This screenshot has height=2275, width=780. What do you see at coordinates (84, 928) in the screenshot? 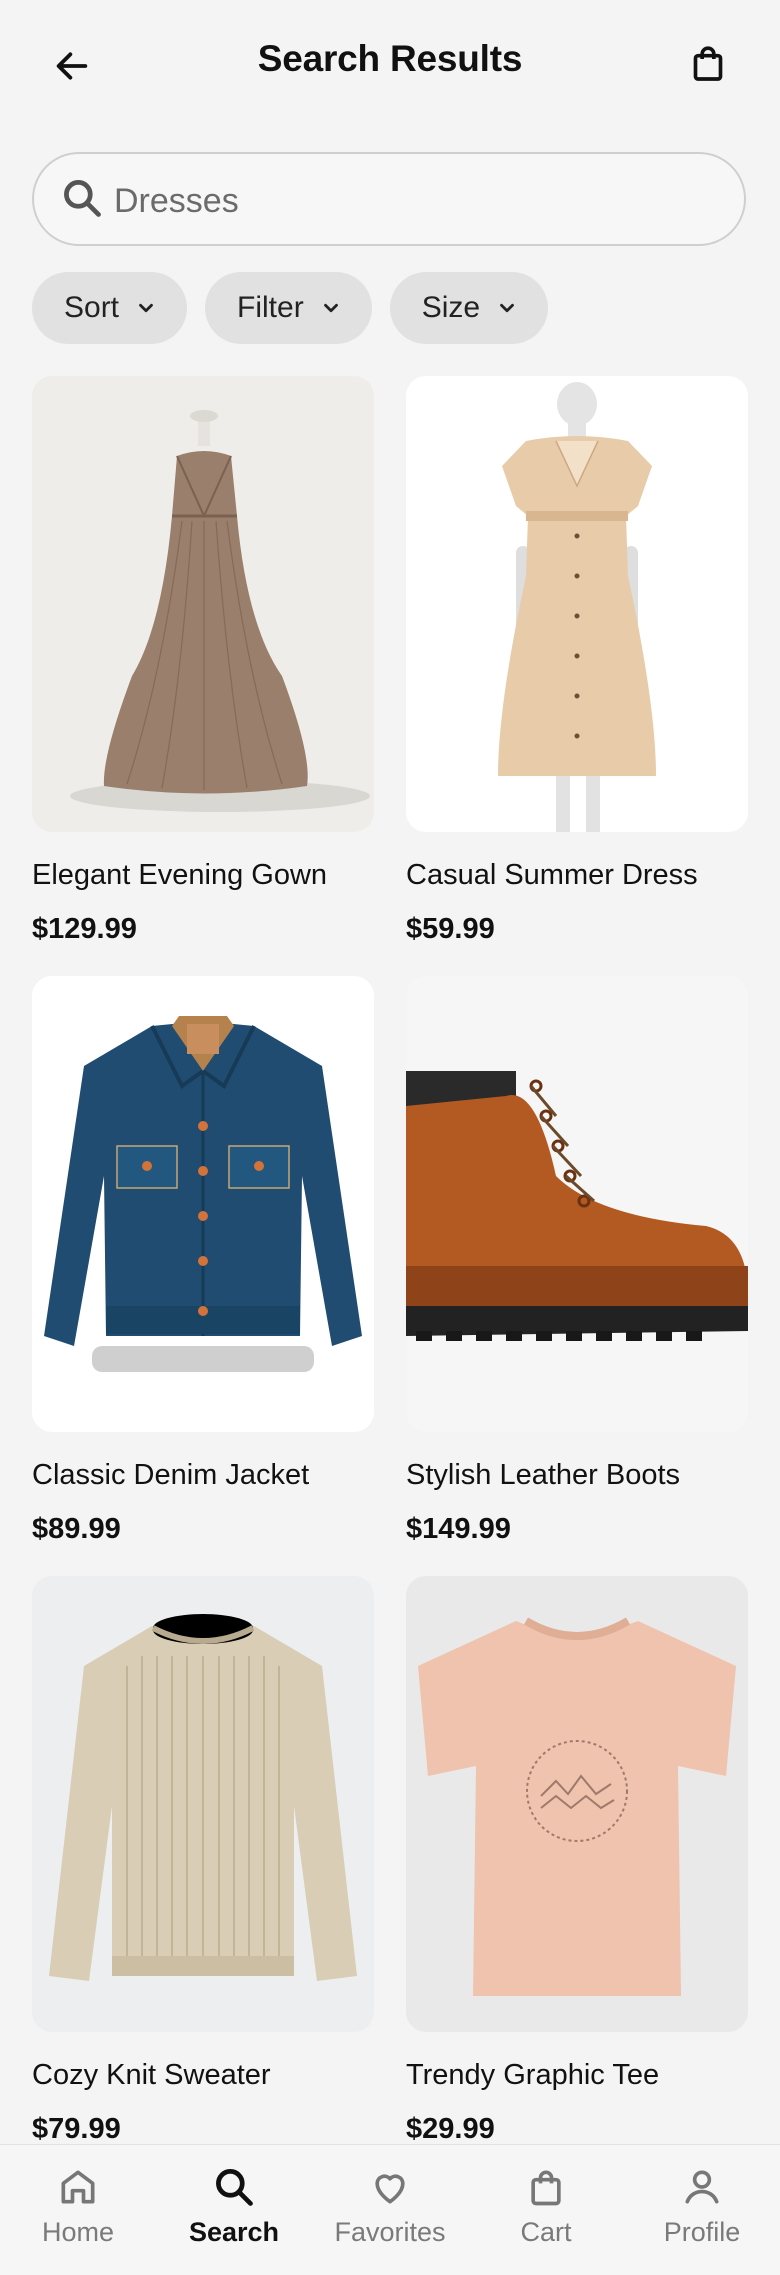
I see `product-price: $129.99` at bounding box center [84, 928].